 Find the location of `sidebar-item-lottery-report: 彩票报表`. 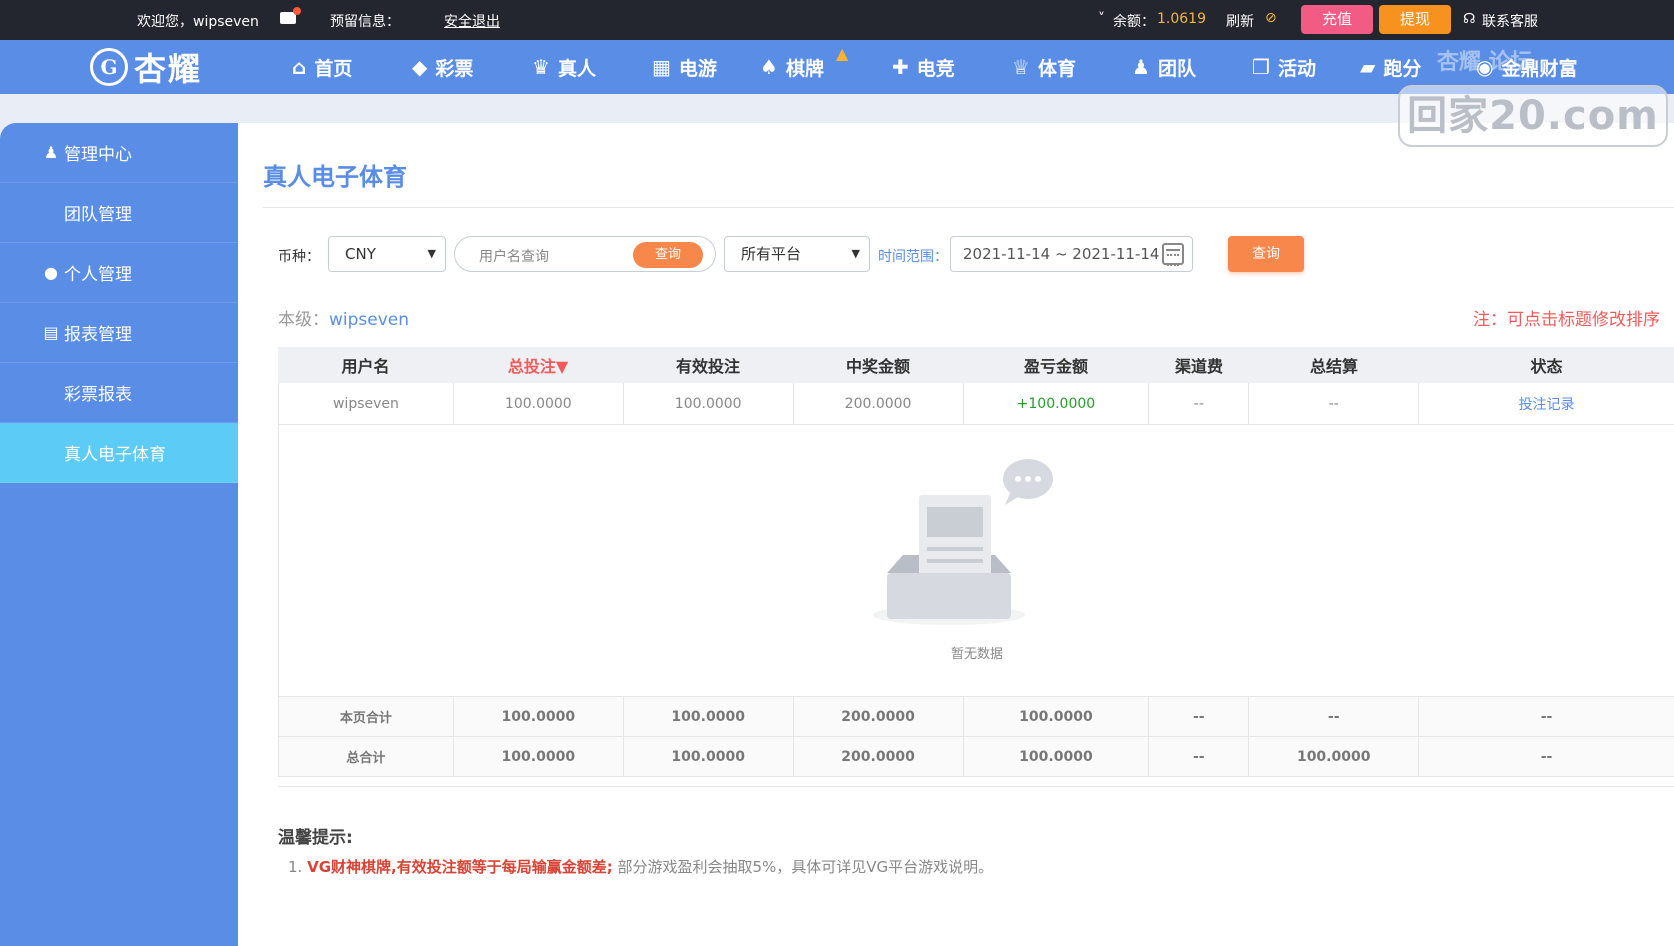

sidebar-item-lottery-report: 彩票报表 is located at coordinates (119, 393).